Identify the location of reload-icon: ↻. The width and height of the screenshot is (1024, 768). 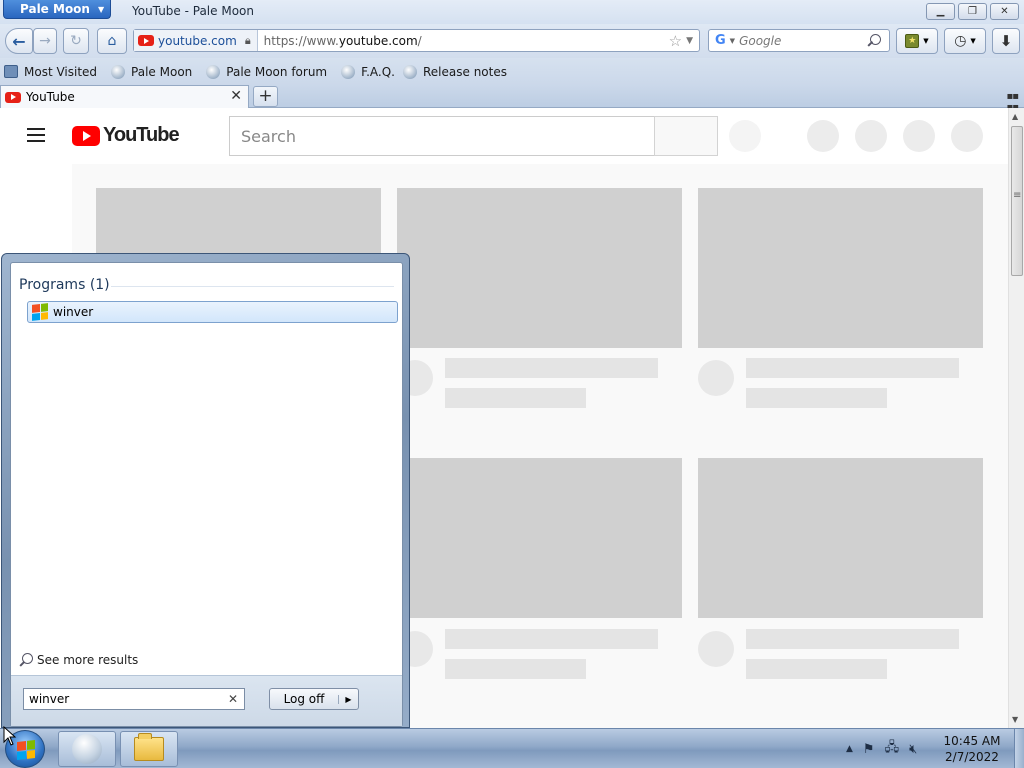
(76, 41).